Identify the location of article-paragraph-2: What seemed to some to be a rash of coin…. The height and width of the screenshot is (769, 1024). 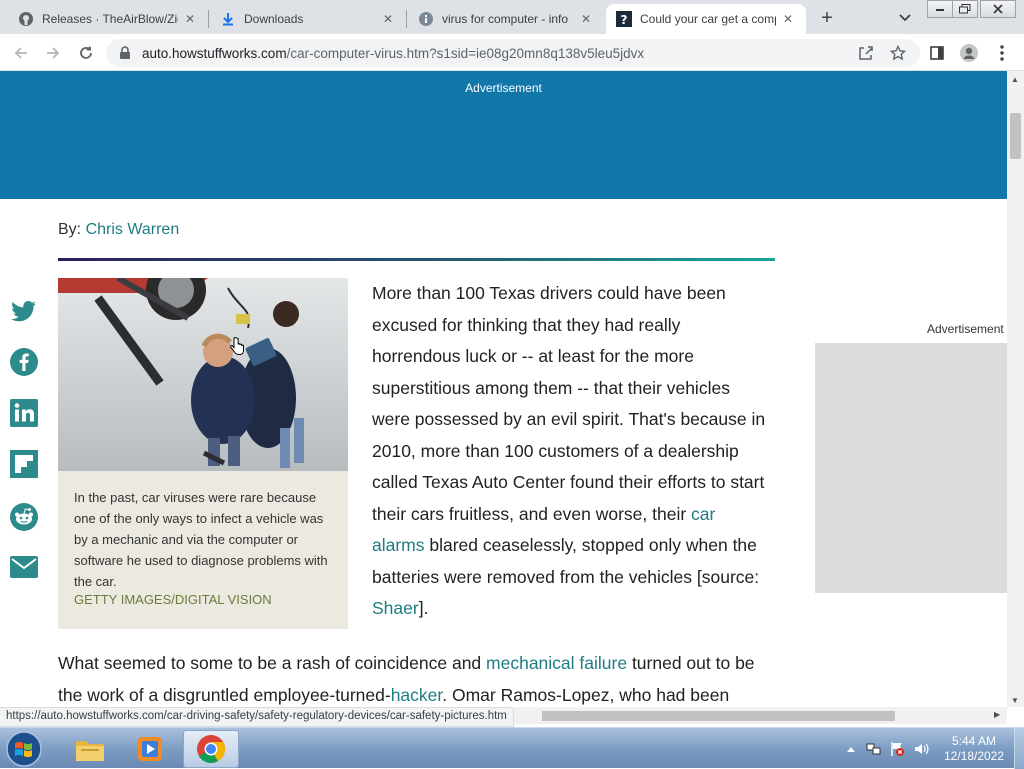
(418, 677).